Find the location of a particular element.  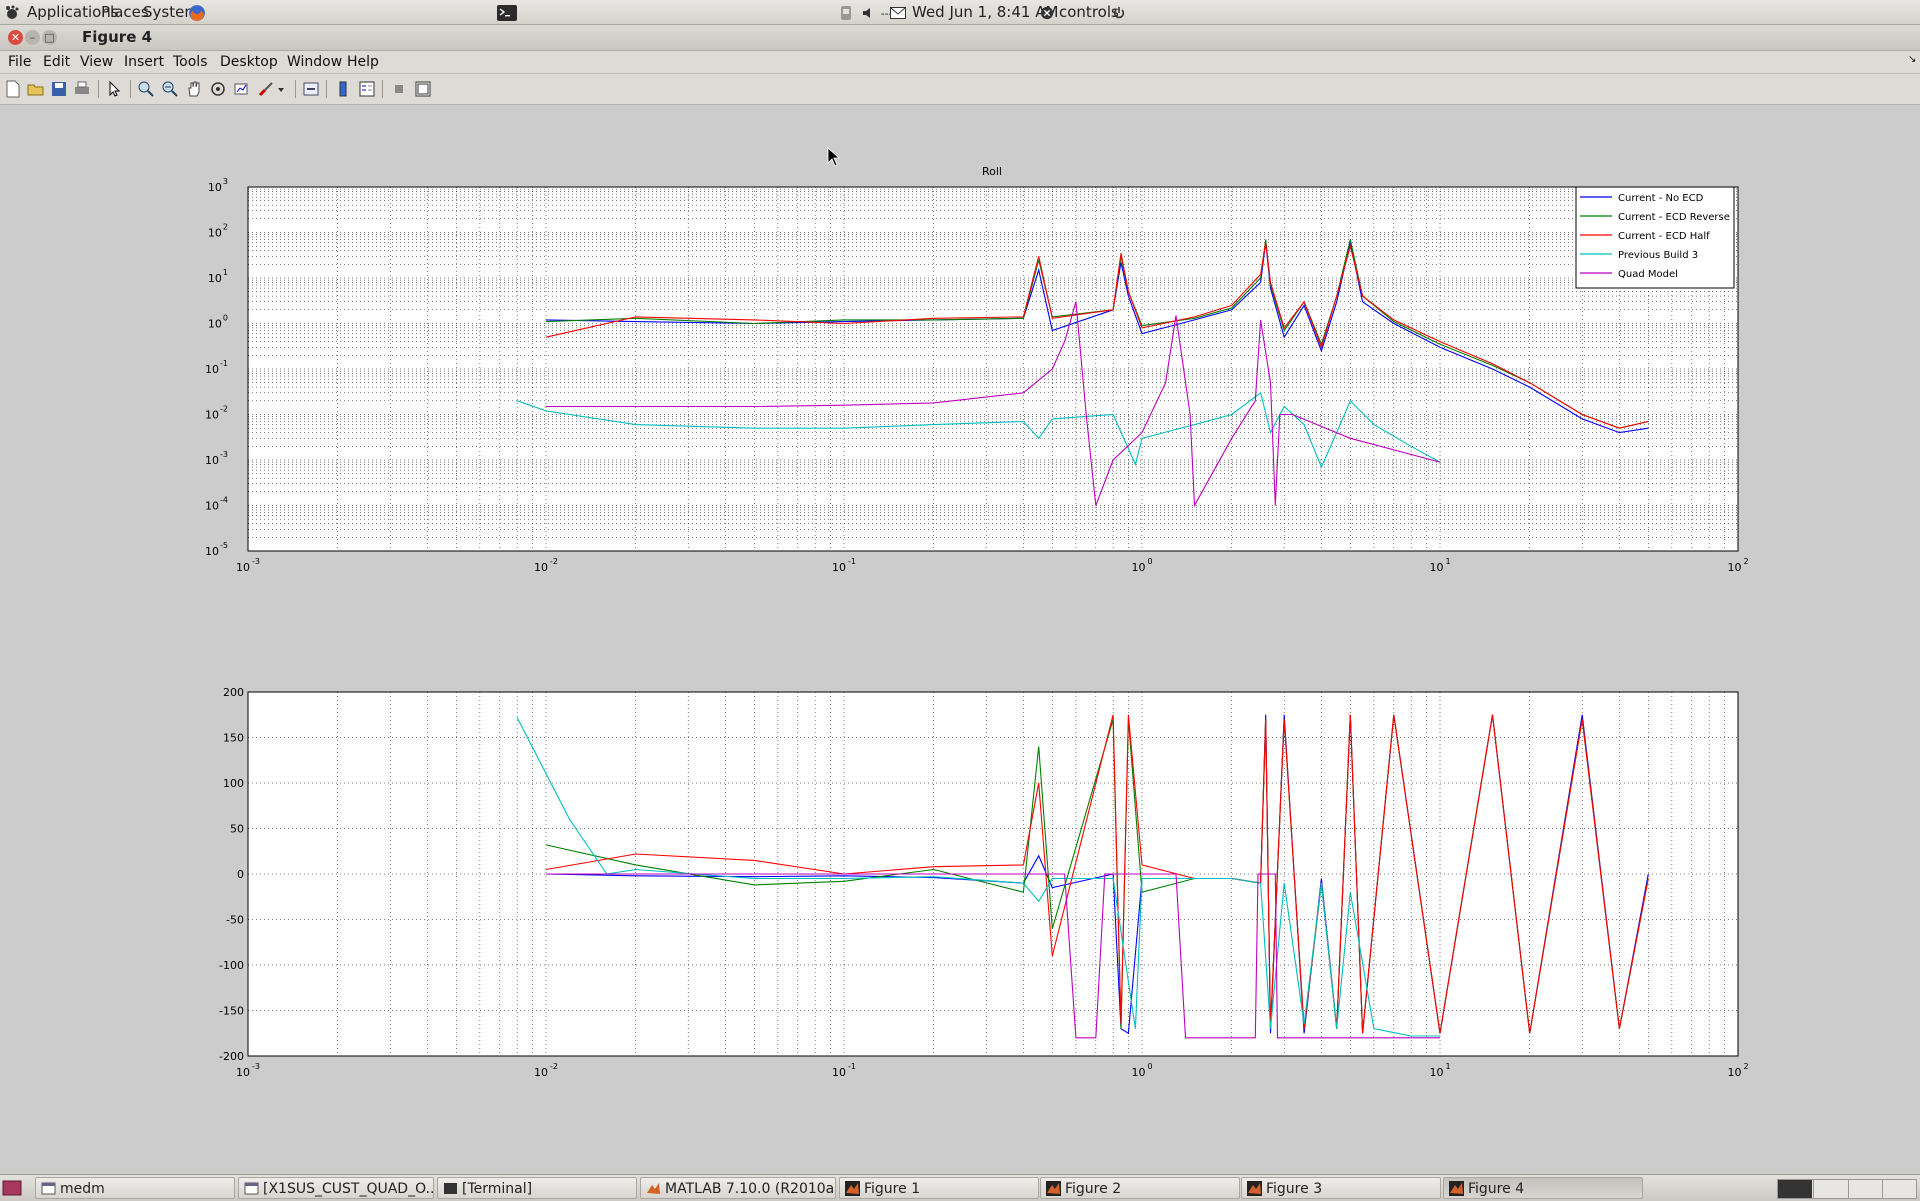

task-label: medm is located at coordinates (82, 1189).